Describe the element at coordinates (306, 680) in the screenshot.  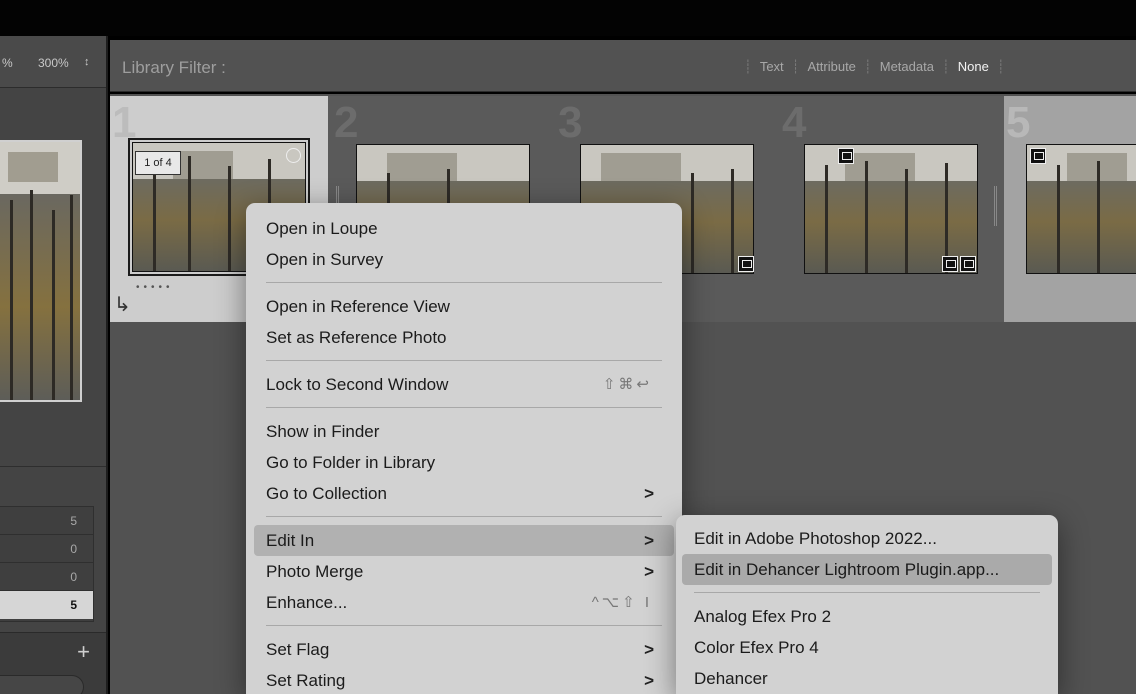
I see `menu-item-label: Set Rating` at that location.